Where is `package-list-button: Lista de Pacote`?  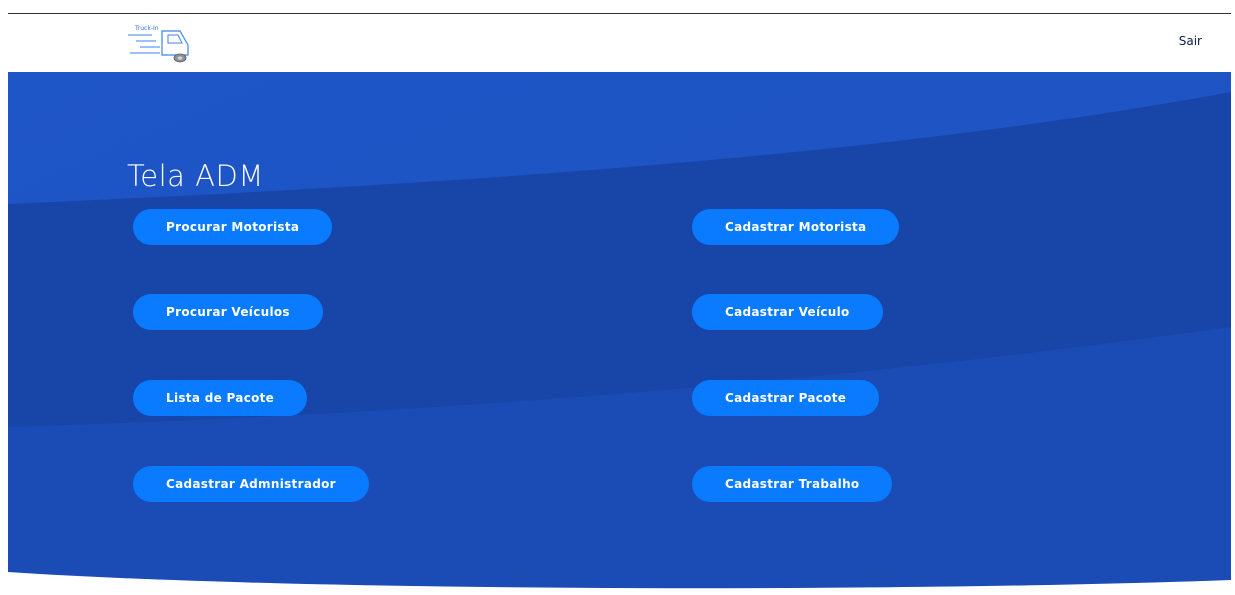
package-list-button: Lista de Pacote is located at coordinates (220, 398).